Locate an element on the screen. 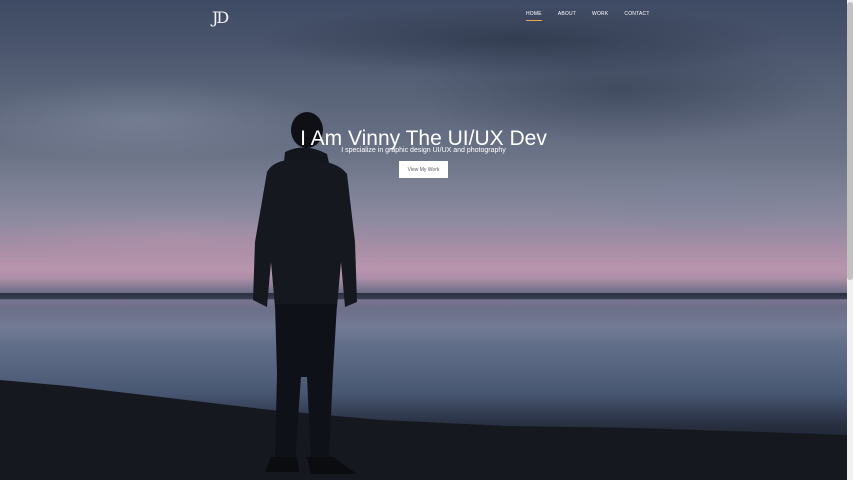 The height and width of the screenshot is (480, 853). nav-work: WORK is located at coordinates (600, 14).